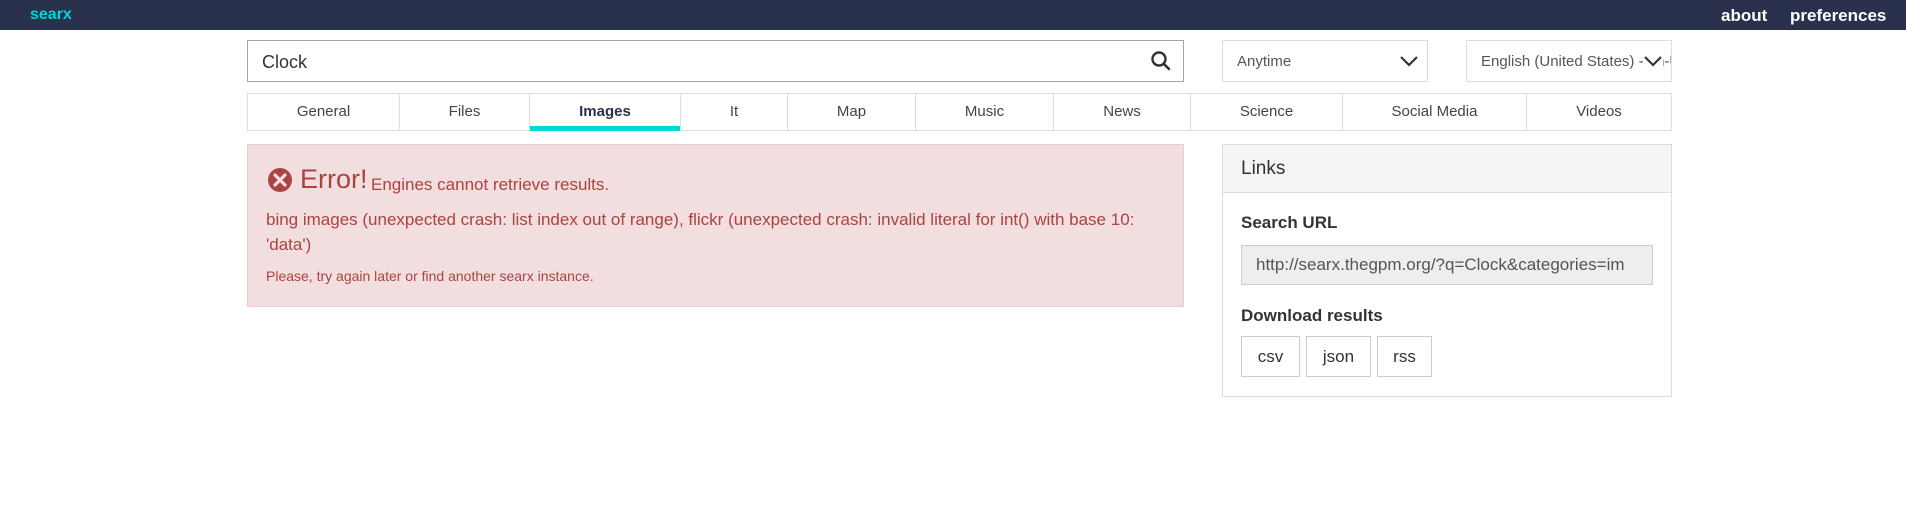 Image resolution: width=1906 pixels, height=532 pixels. Describe the element at coordinates (1267, 112) in the screenshot. I see `tab-science: Science` at that location.